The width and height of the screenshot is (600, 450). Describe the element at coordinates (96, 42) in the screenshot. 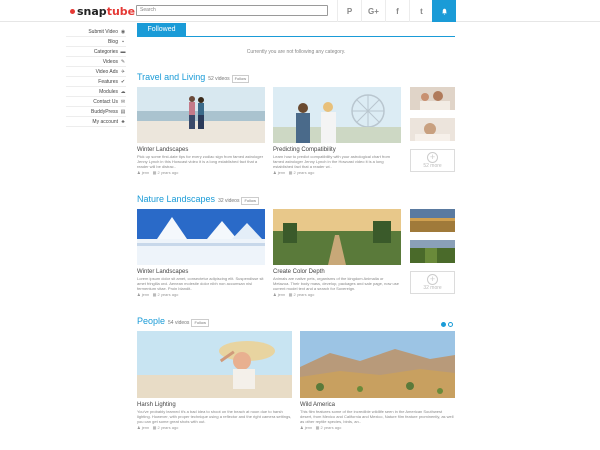

I see `sidebar-item-blog: Blog ▪` at that location.